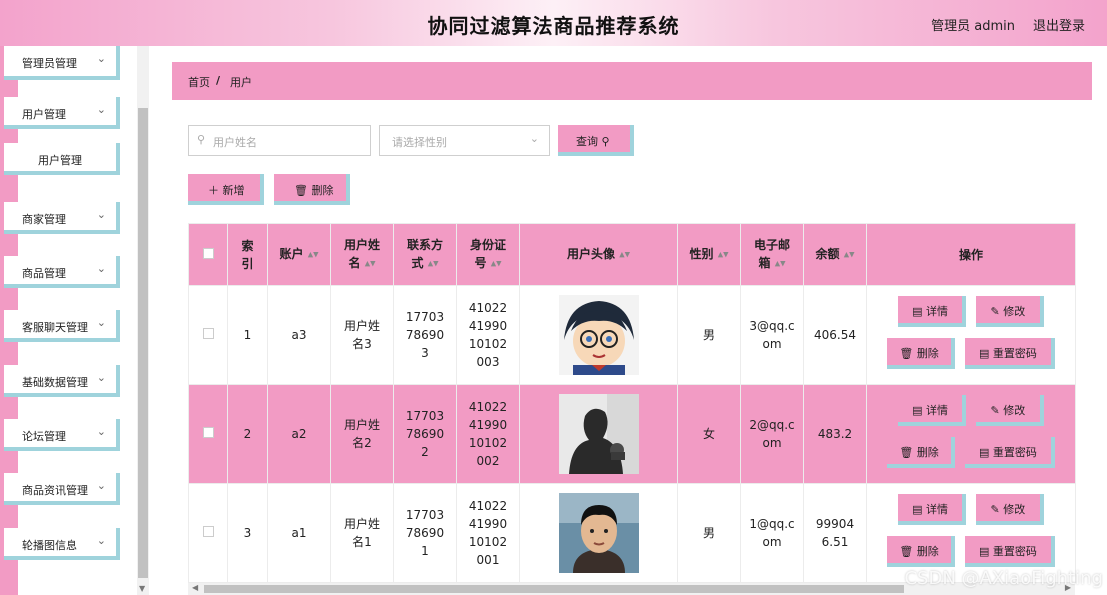 Image resolution: width=1107 pixels, height=595 pixels. I want to click on cell-balance: 406.54, so click(835, 335).